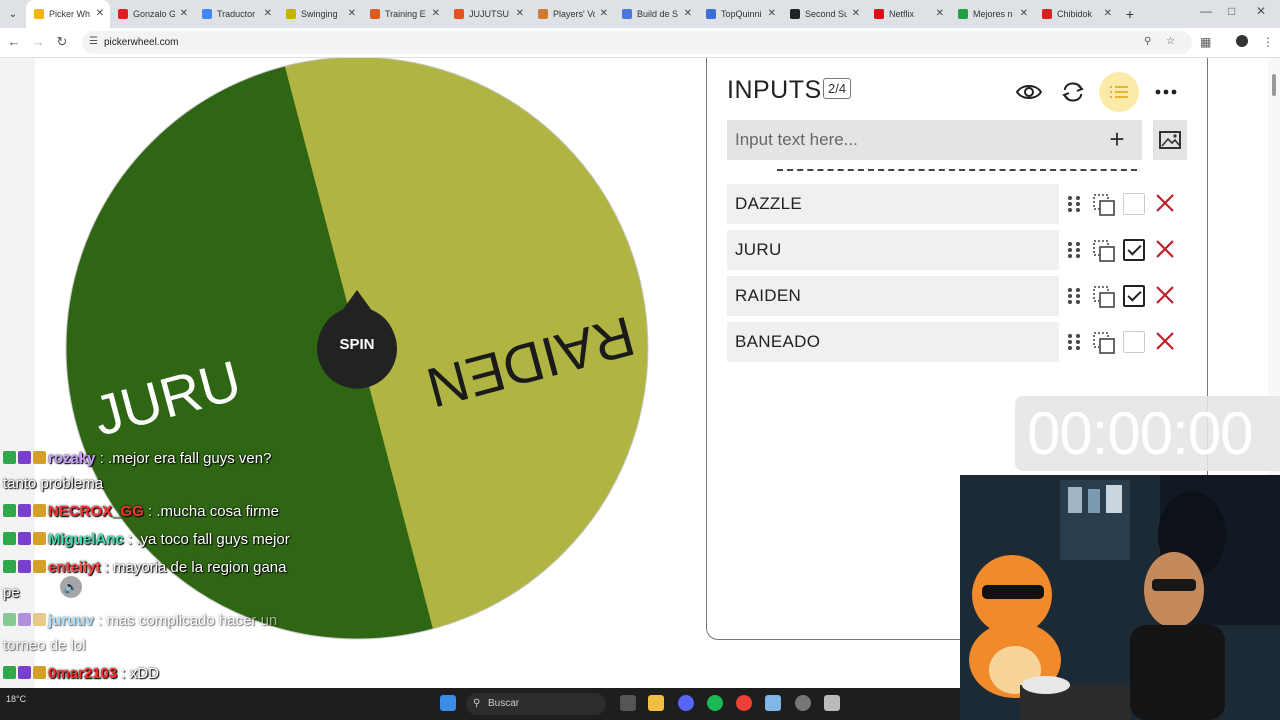  Describe the element at coordinates (488, 14) in the screenshot. I see `browser-tab: JUJUTSU K ✕` at that location.